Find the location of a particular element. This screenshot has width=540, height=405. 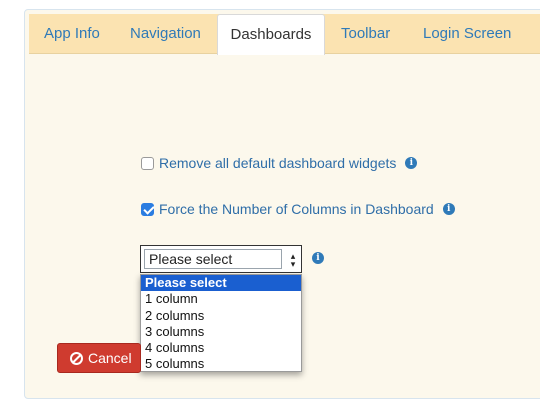

tab-navigation: Navigation is located at coordinates (165, 34).